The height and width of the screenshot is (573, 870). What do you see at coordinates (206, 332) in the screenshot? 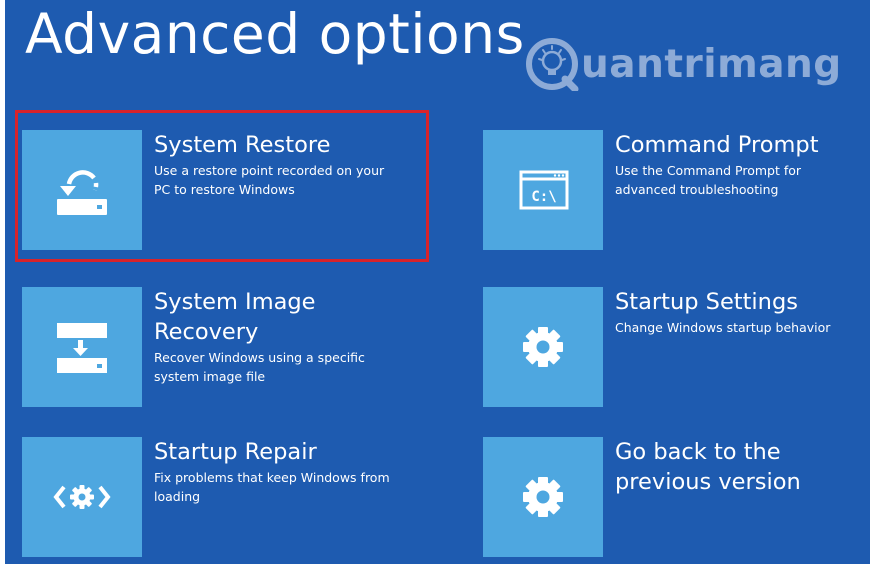
I see `option-title-line: Recovery` at bounding box center [206, 332].